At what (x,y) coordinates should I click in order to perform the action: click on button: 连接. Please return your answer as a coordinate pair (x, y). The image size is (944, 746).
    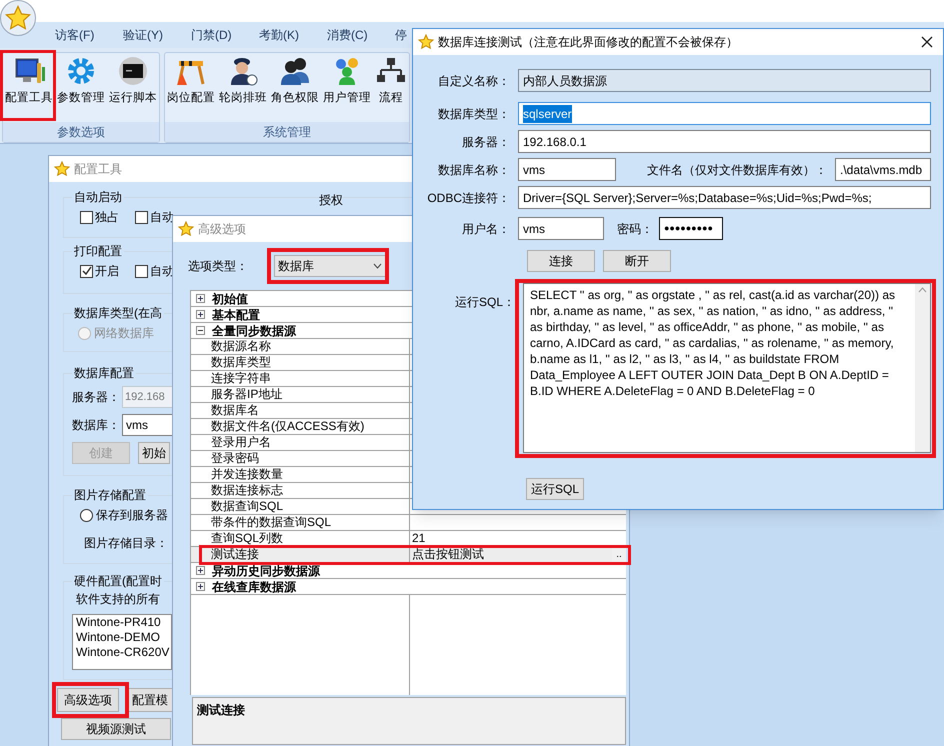
    Looking at the image, I should click on (561, 261).